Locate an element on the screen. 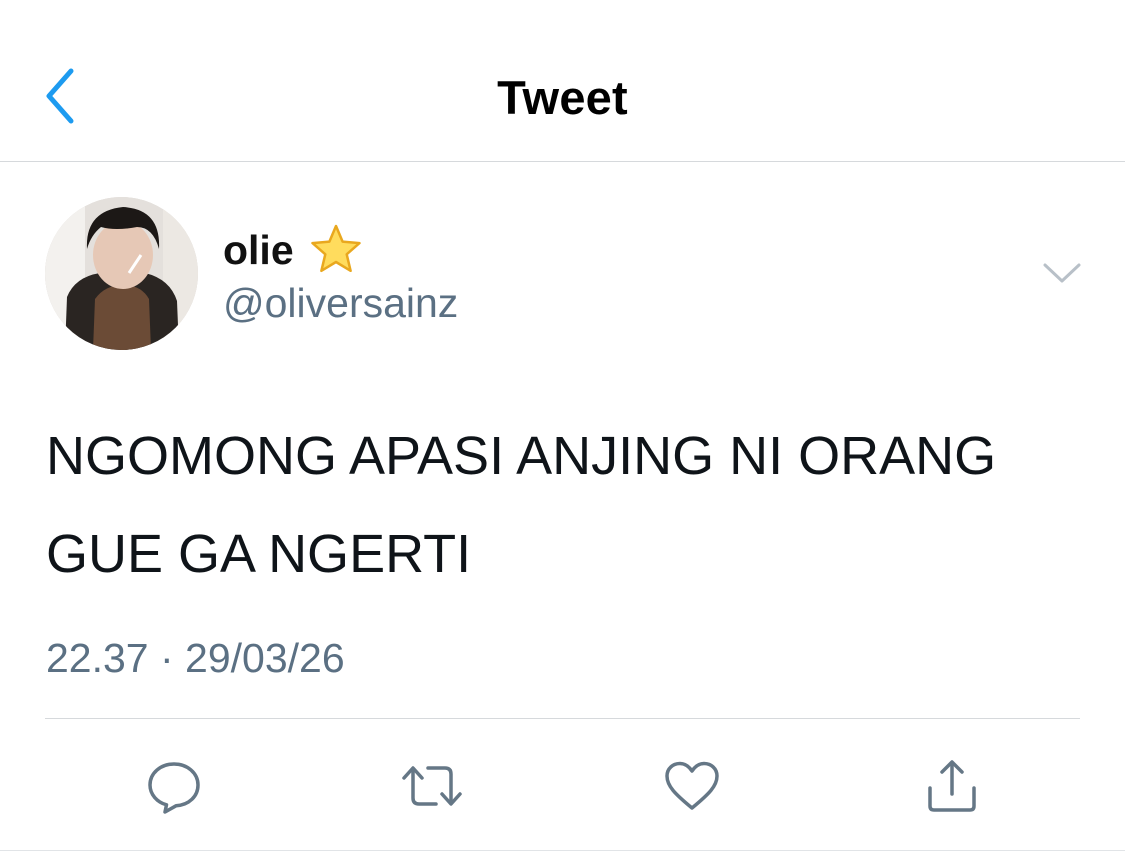 The image size is (1125, 854). retweet-icon is located at coordinates (432, 786).